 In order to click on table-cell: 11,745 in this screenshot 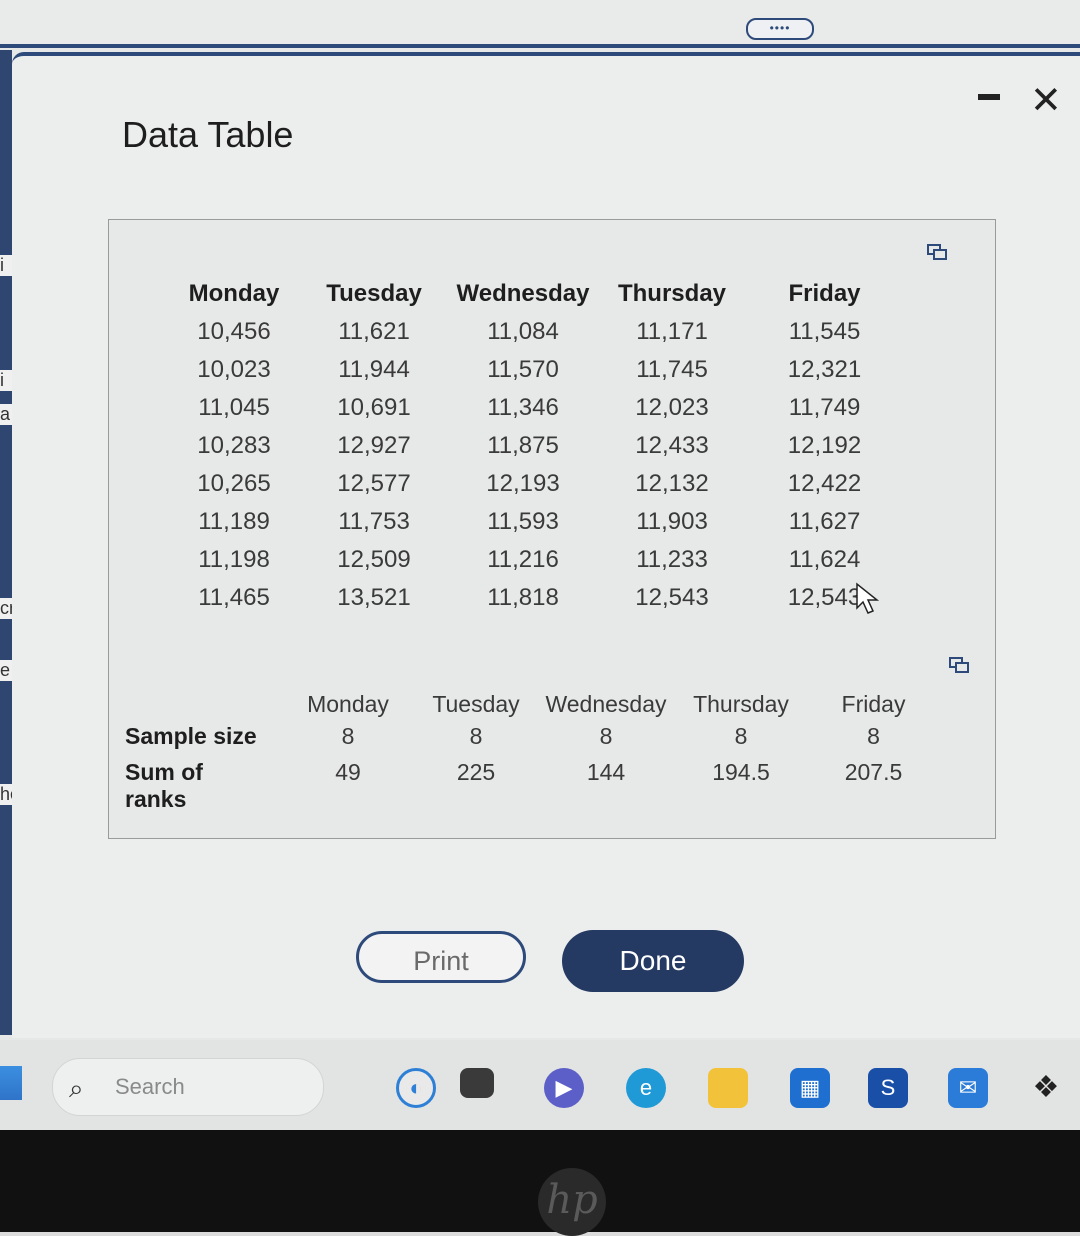, I will do `click(672, 369)`.